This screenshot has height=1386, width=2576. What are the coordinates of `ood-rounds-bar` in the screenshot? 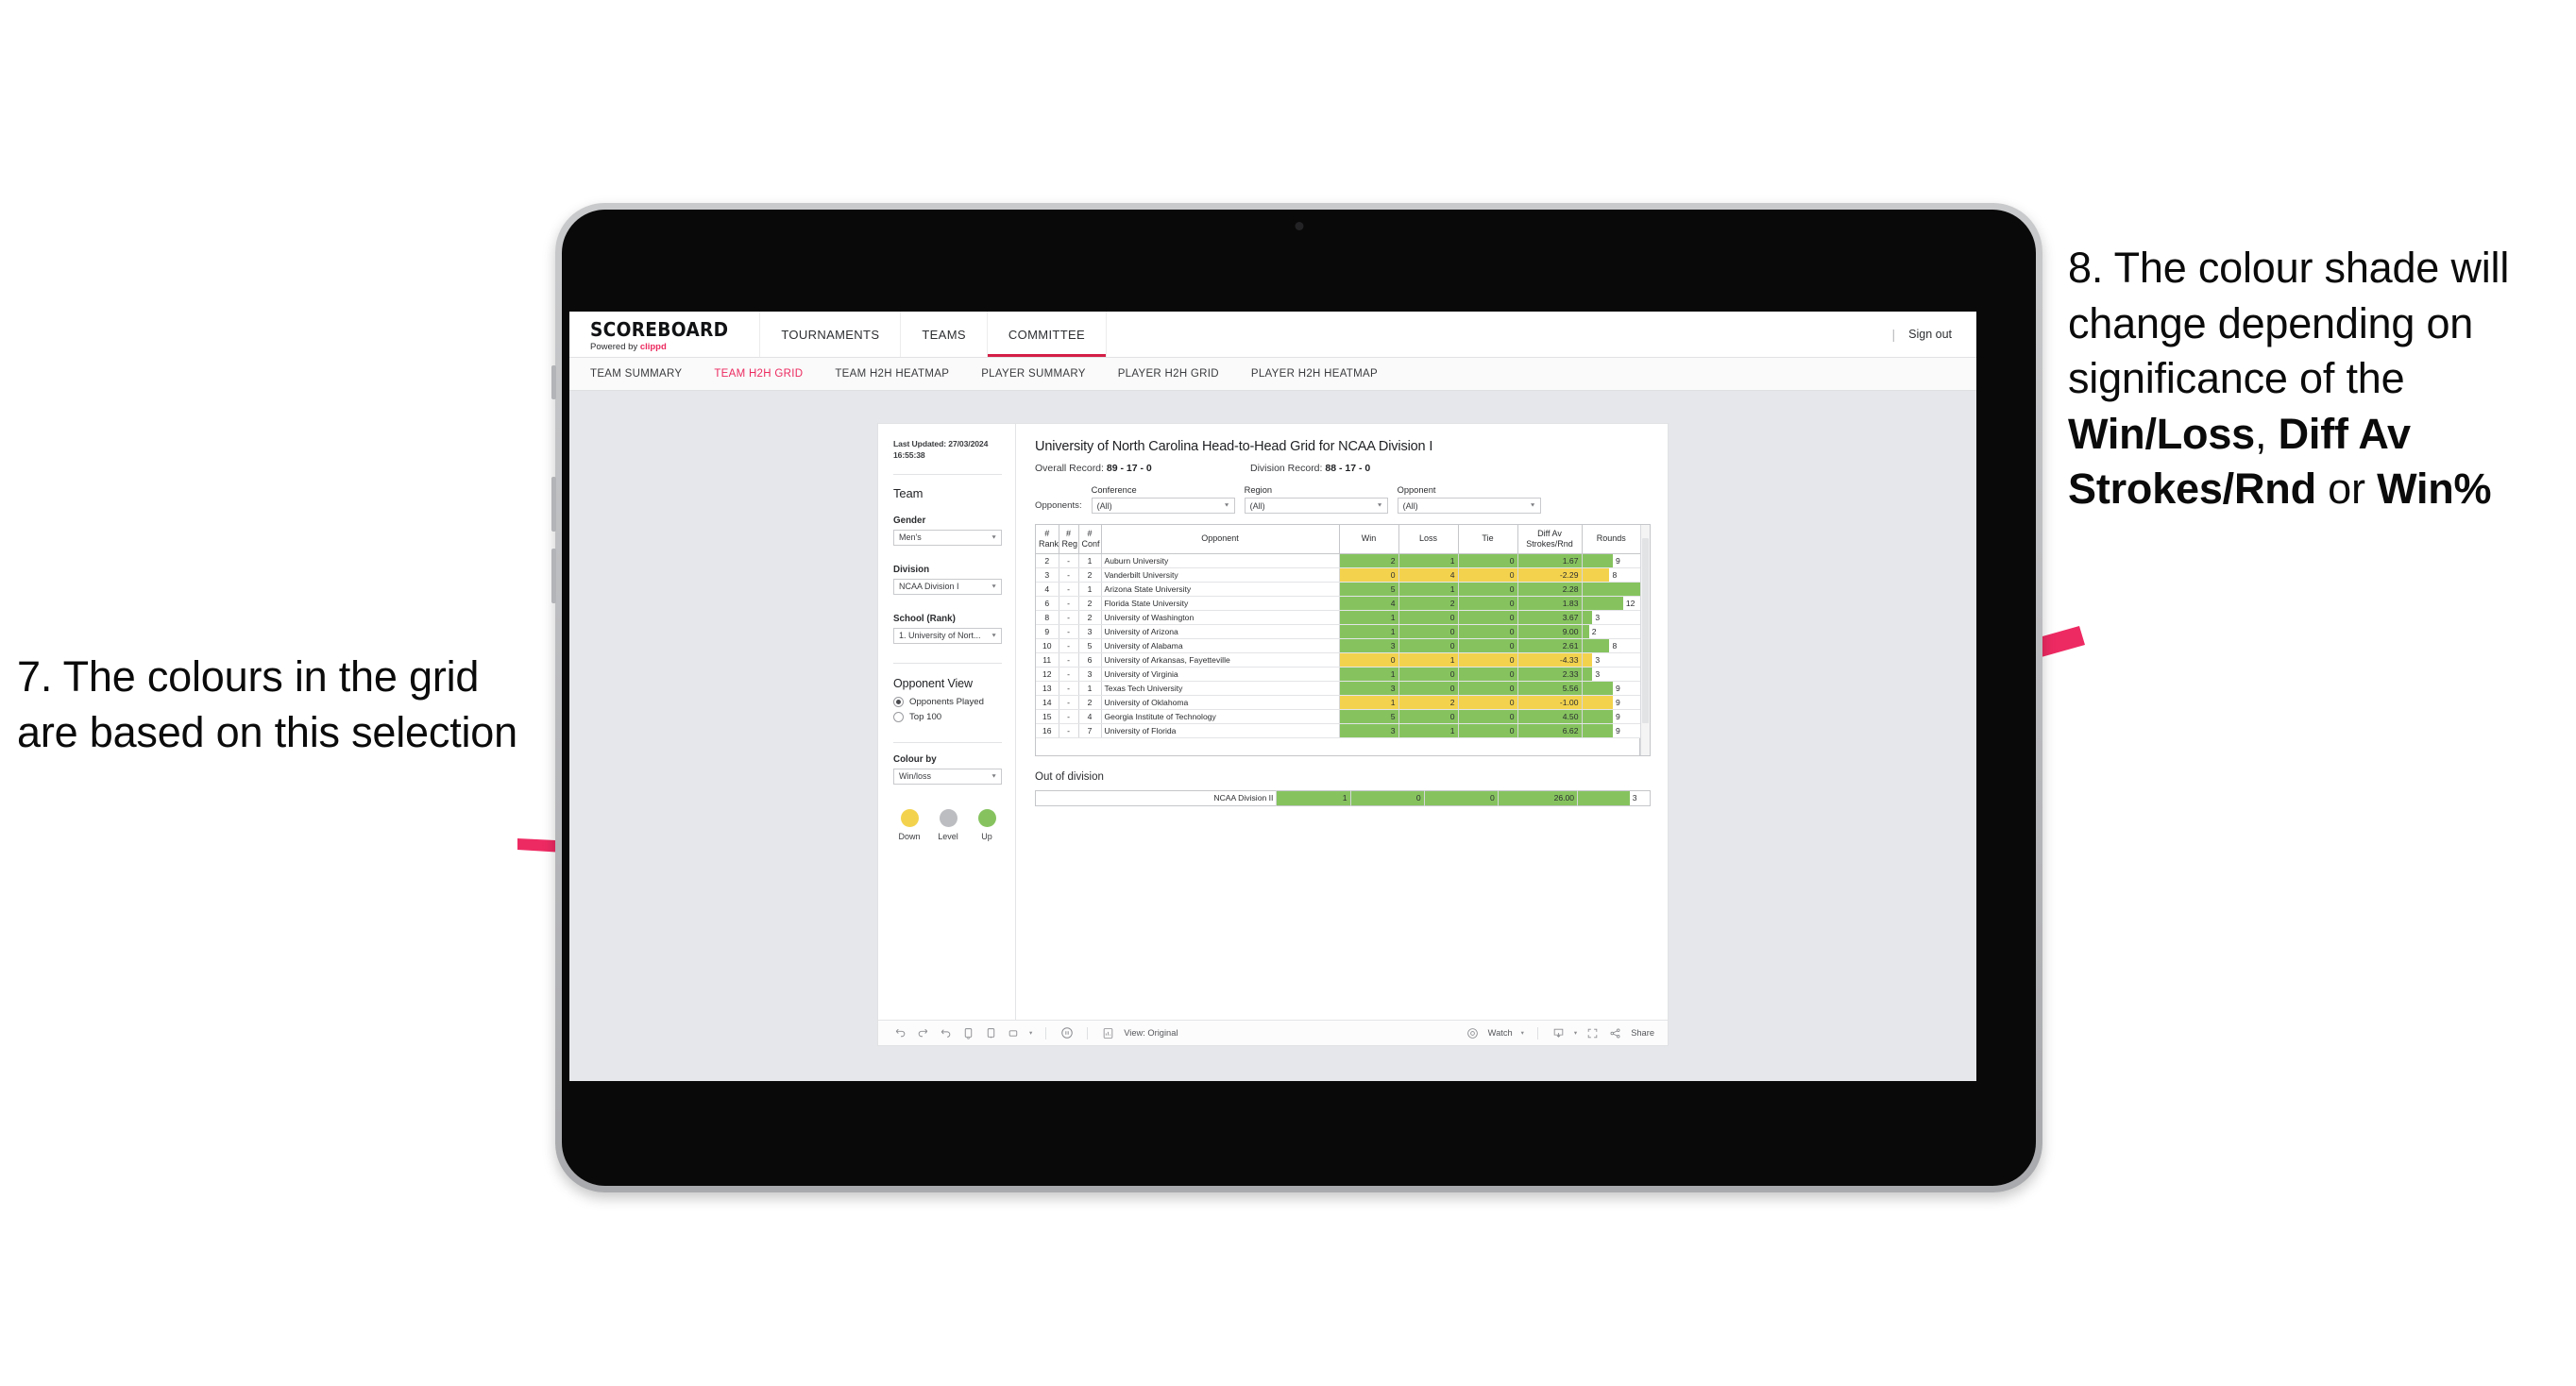 It's located at (1604, 798).